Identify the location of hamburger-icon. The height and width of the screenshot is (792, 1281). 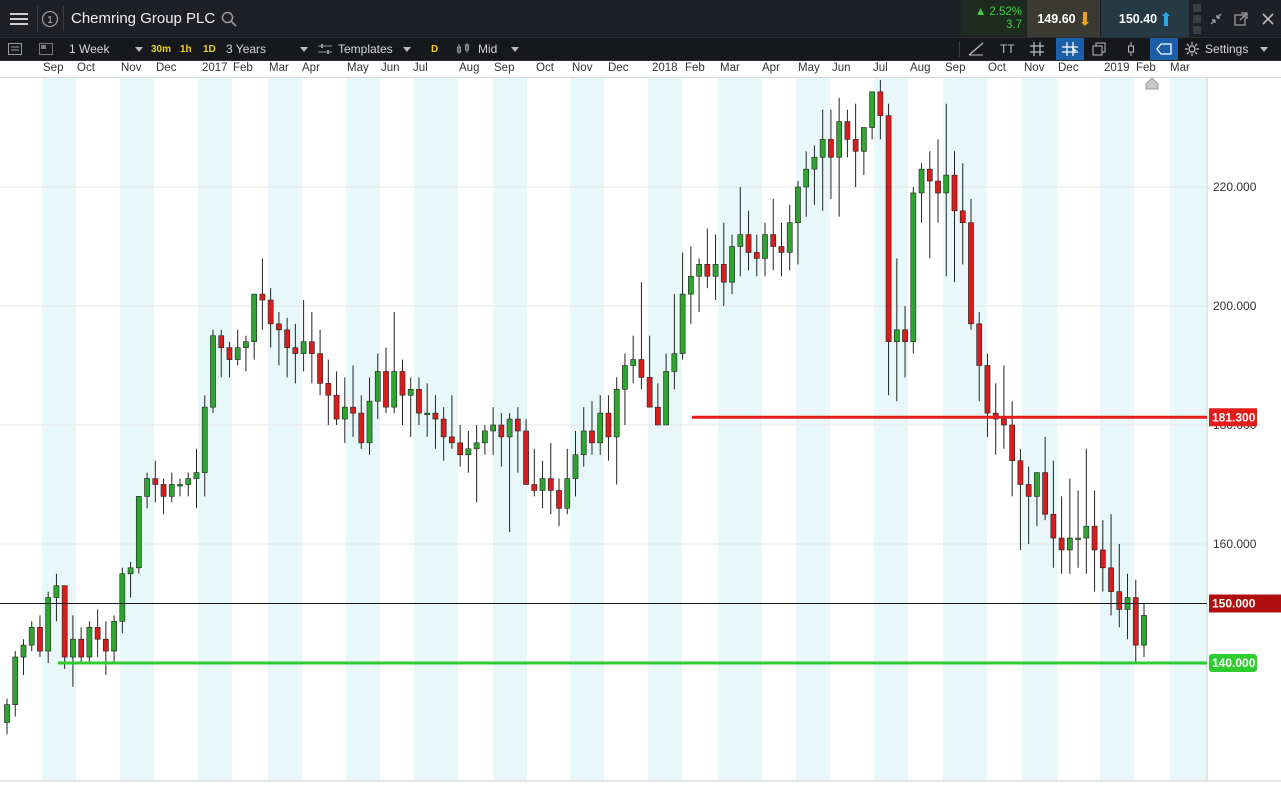
(18, 18).